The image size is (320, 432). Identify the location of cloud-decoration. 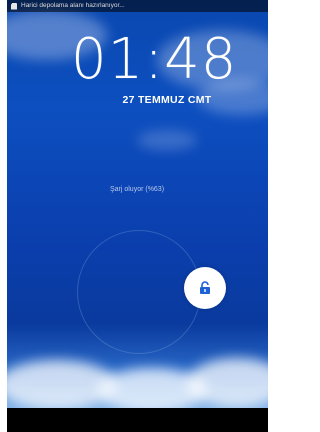
(167, 140).